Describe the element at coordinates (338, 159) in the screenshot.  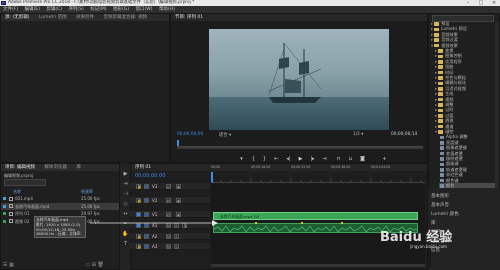
I see `lift-icon: ⊓` at that location.